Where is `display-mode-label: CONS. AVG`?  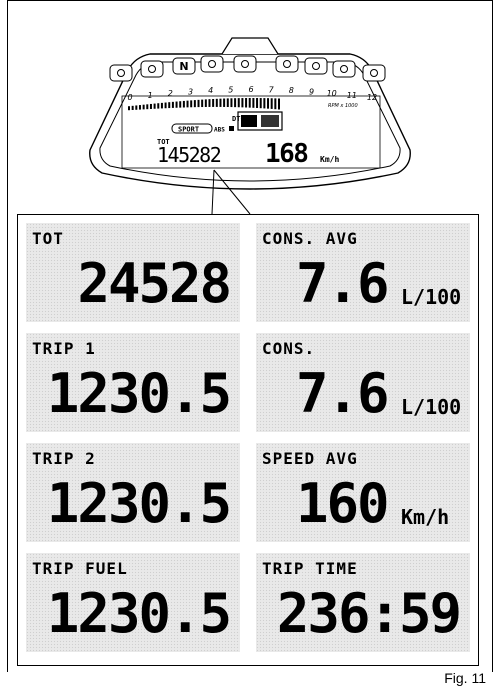
display-mode-label: CONS. AVG is located at coordinates (310, 238).